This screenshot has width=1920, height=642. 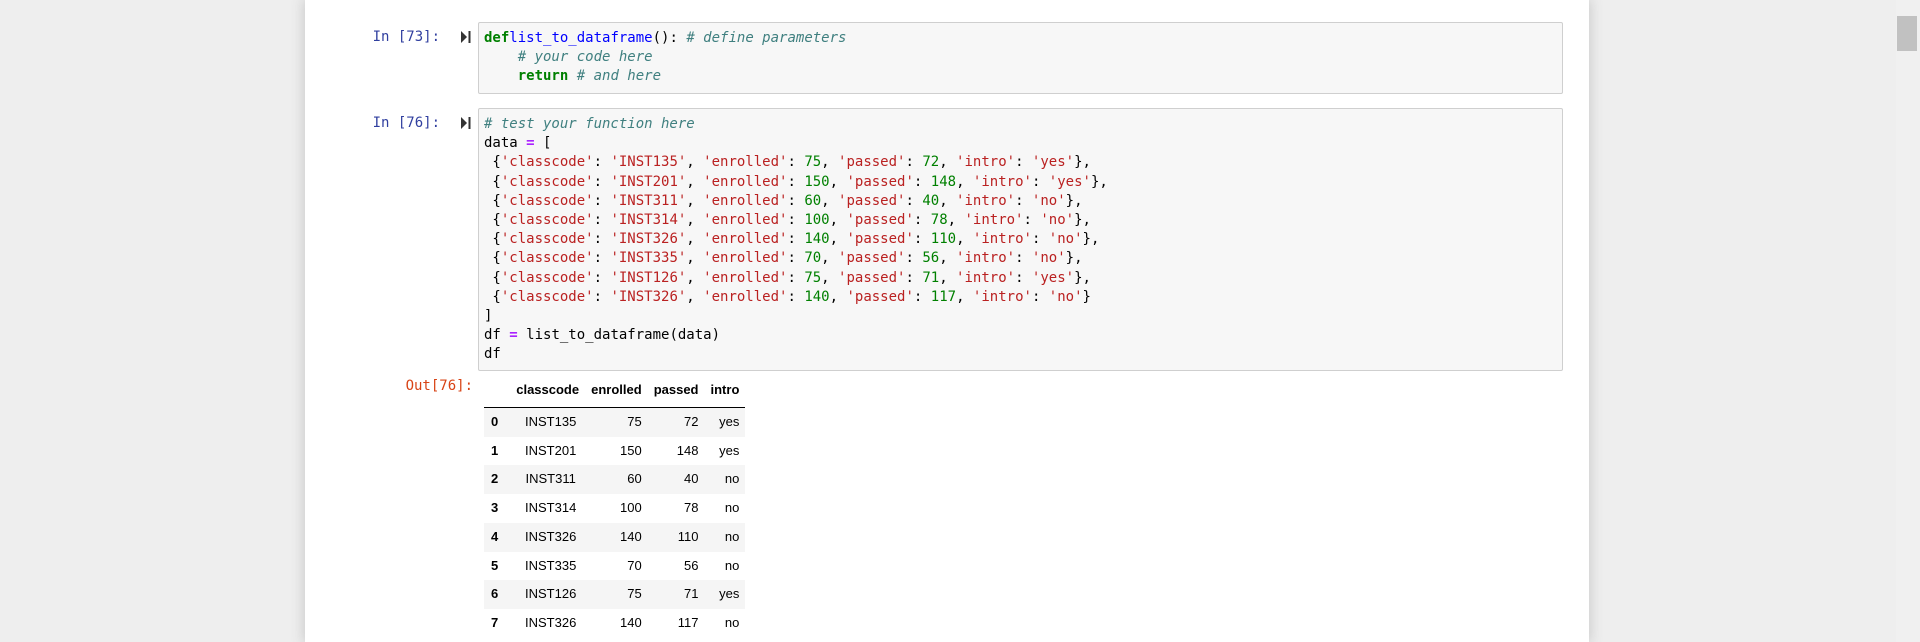 I want to click on code-token: # your code here, so click(x=585, y=57).